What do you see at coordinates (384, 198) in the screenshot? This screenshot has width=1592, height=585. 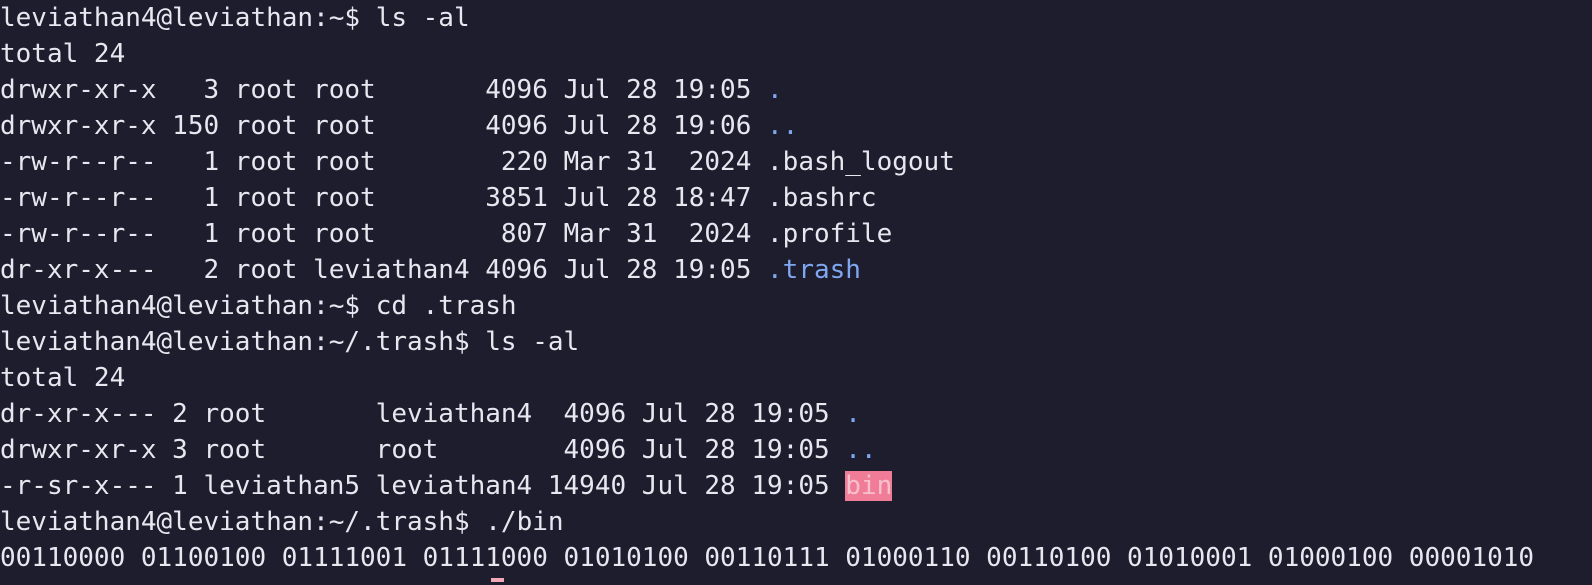 I see `listing-meta: -rw-r--r-- 1 root root 3851 Jul 28 18:47` at bounding box center [384, 198].